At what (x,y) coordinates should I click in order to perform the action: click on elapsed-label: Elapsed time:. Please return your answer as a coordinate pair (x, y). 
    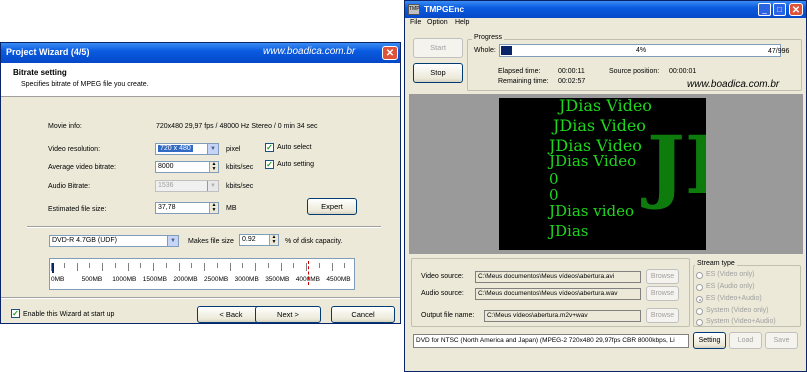
    Looking at the image, I should click on (519, 71).